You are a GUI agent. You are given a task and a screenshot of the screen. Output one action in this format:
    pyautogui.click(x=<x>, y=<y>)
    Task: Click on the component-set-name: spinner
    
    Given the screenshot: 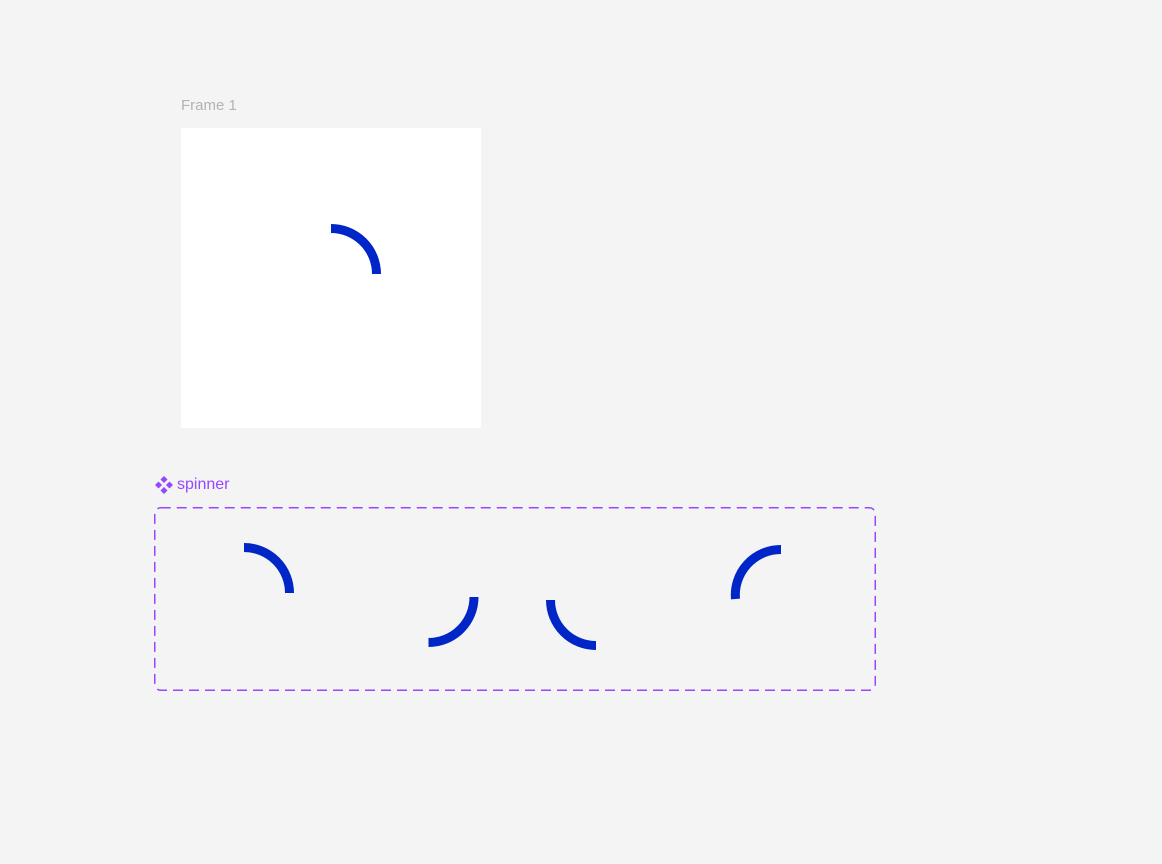 What is the action you would take?
    pyautogui.click(x=203, y=484)
    